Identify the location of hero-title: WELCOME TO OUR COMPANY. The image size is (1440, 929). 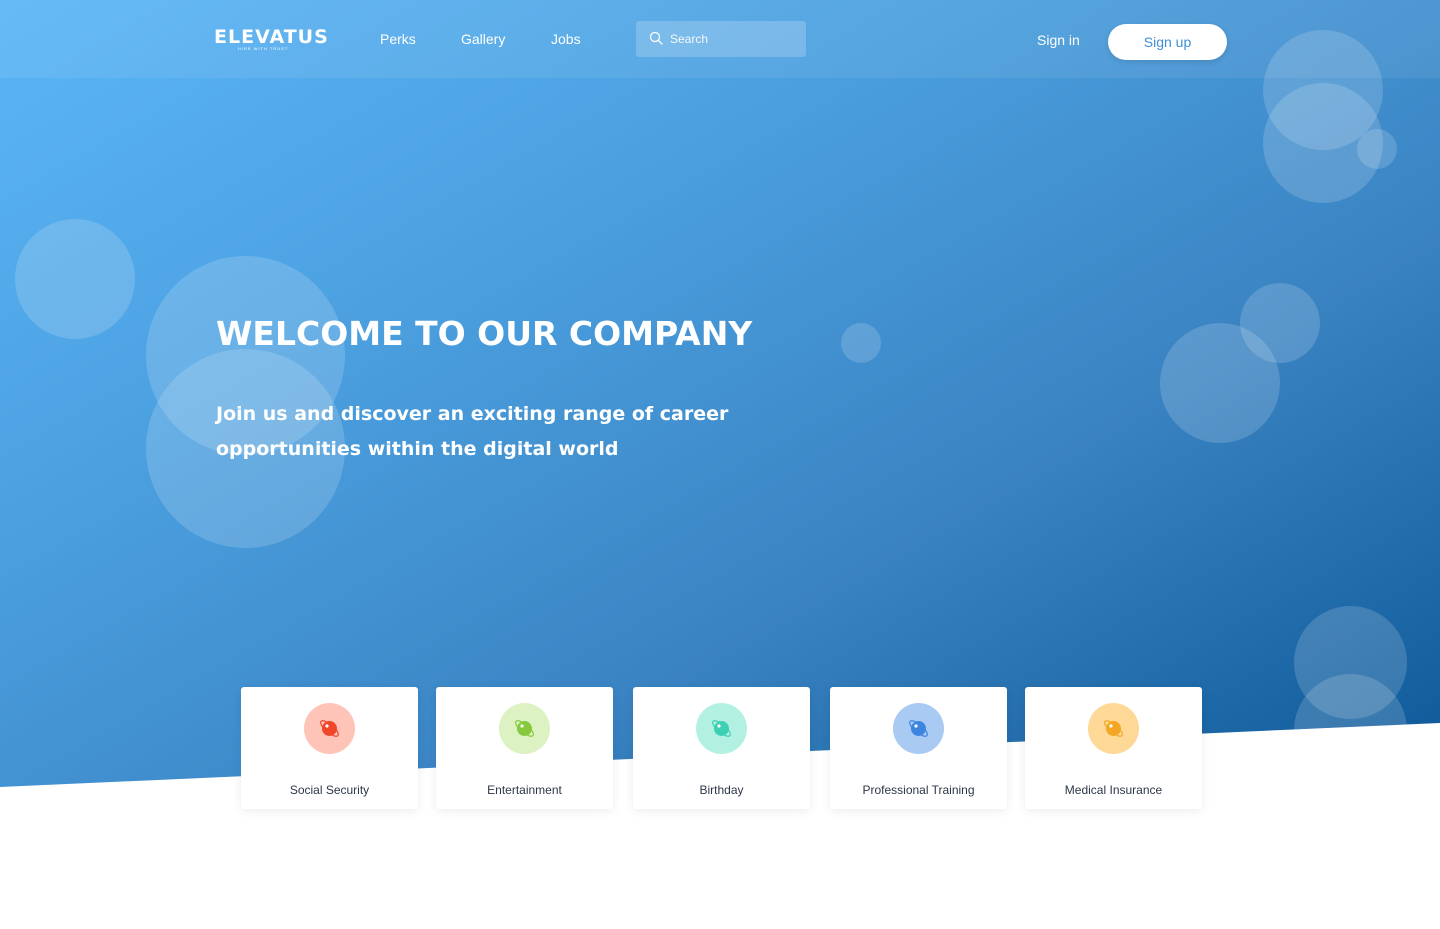
(484, 333).